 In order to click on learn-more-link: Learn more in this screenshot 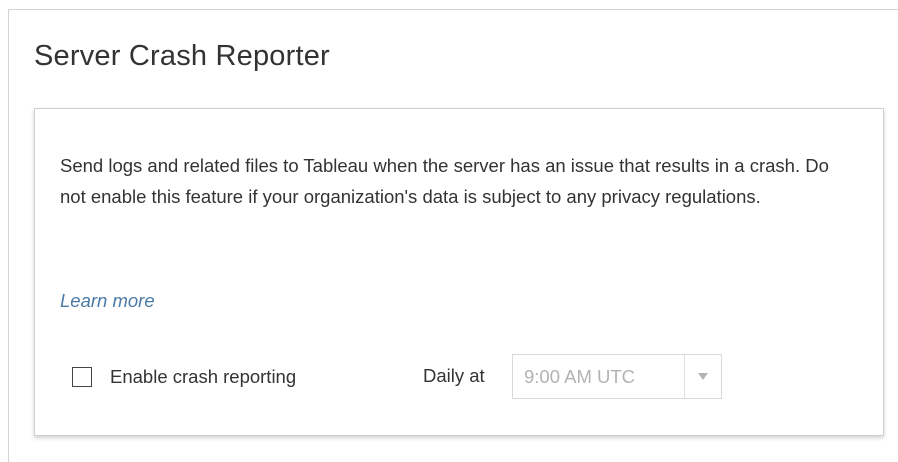, I will do `click(107, 301)`.